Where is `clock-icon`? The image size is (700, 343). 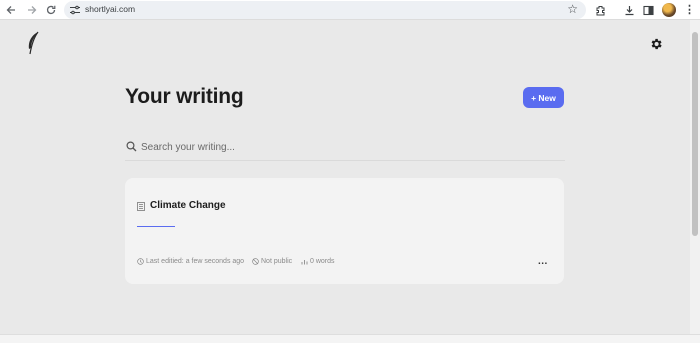
clock-icon is located at coordinates (140, 261).